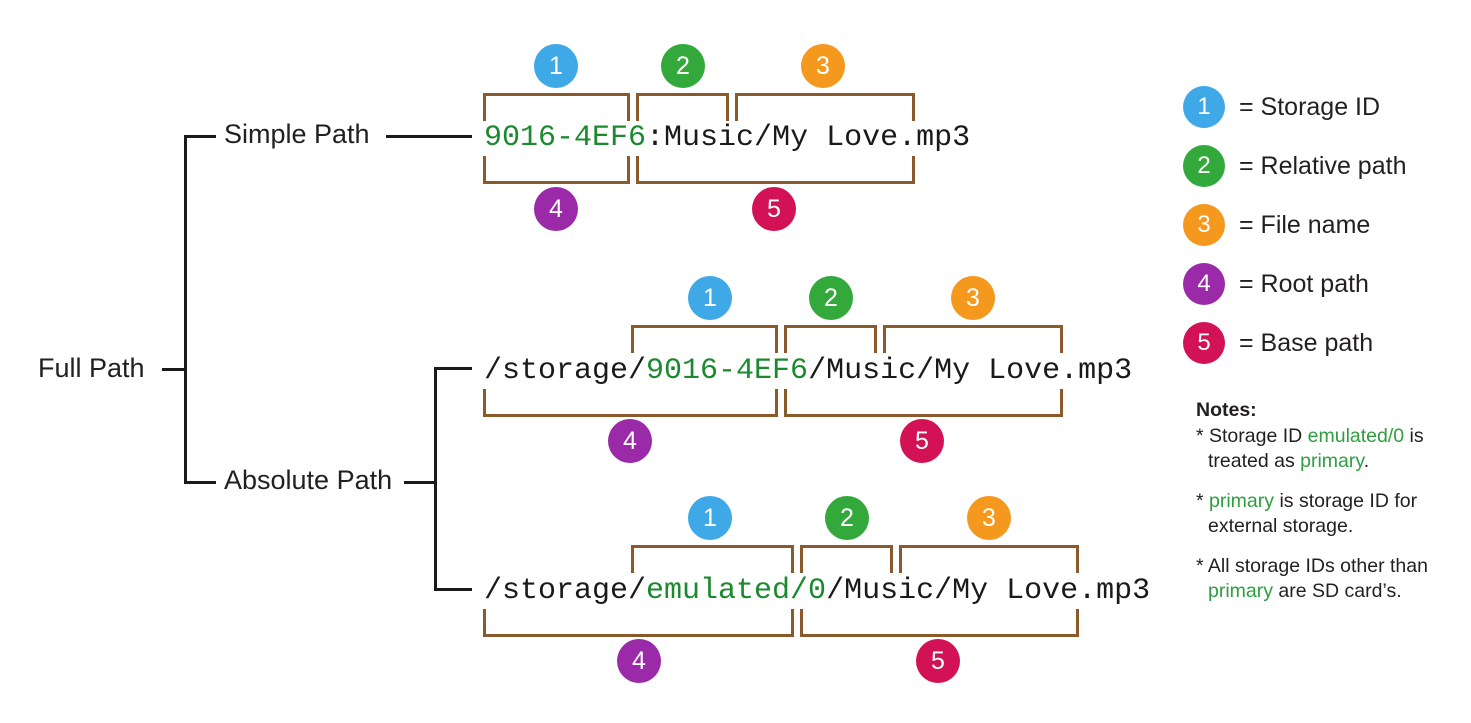 This screenshot has width=1471, height=723. I want to click on notes-title: Notes:, so click(1226, 410).